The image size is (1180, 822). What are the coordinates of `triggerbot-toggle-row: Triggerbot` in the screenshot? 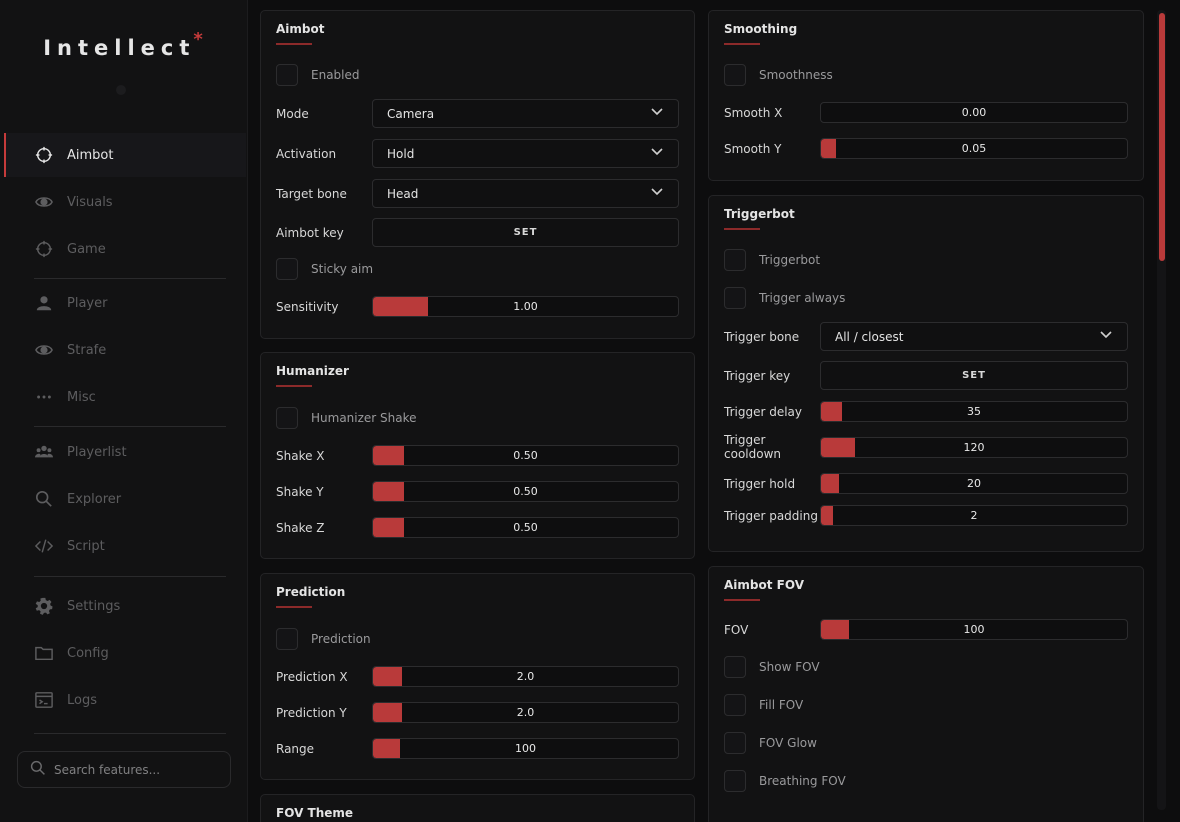 It's located at (926, 260).